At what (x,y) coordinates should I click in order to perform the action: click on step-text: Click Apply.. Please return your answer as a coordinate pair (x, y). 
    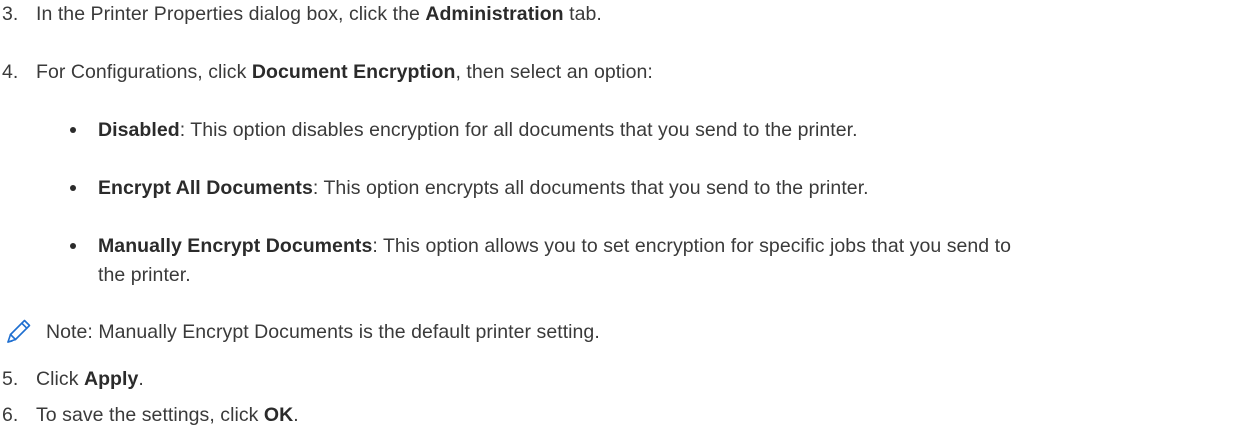
    Looking at the image, I should click on (90, 379).